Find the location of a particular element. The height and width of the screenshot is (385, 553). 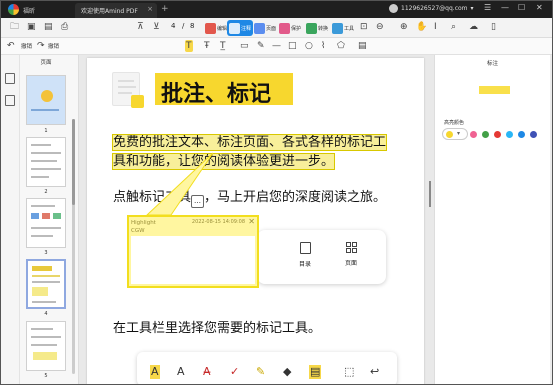

color-option-blue is located at coordinates (521, 134).